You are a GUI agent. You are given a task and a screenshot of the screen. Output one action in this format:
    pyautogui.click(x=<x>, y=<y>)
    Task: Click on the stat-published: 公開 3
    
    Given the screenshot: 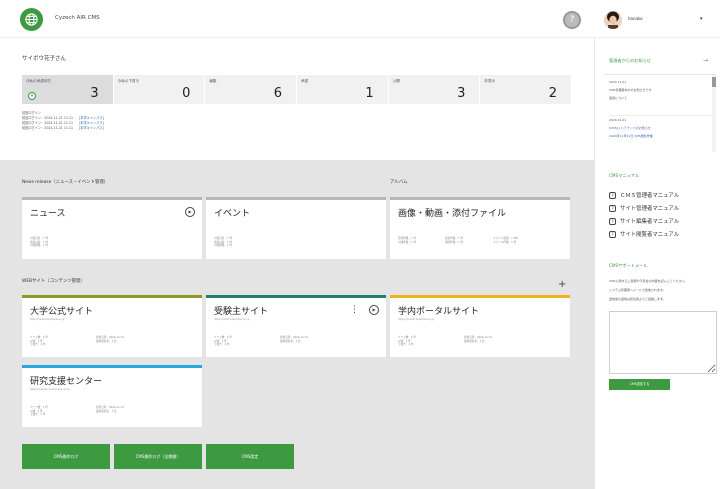 What is the action you would take?
    pyautogui.click(x=433, y=89)
    